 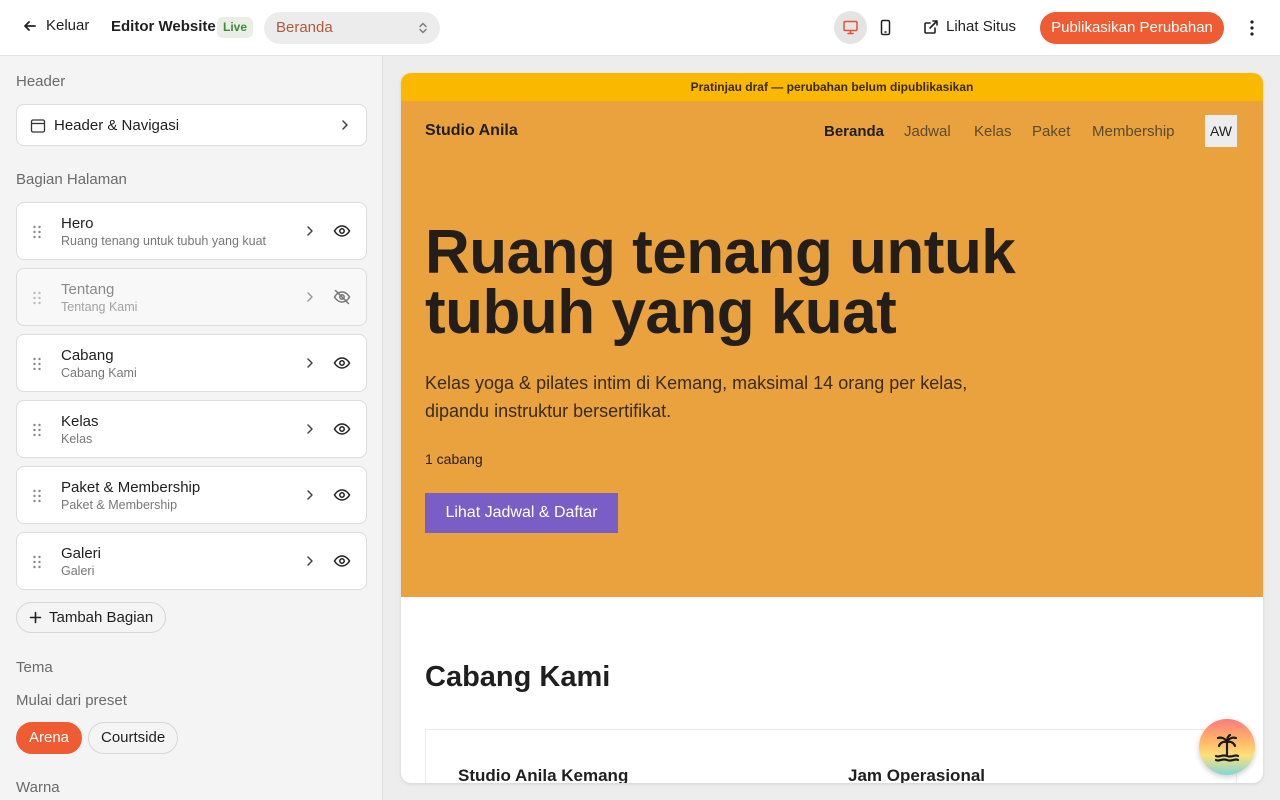 I want to click on page-select: Beranda, so click(x=352, y=28).